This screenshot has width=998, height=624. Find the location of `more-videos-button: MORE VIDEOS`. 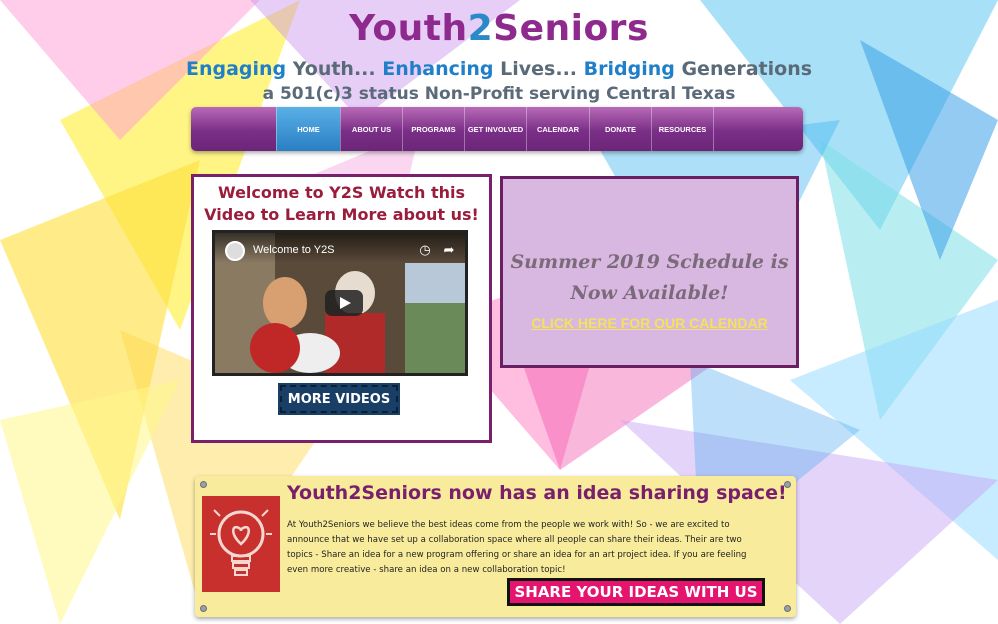

more-videos-button: MORE VIDEOS is located at coordinates (339, 399).